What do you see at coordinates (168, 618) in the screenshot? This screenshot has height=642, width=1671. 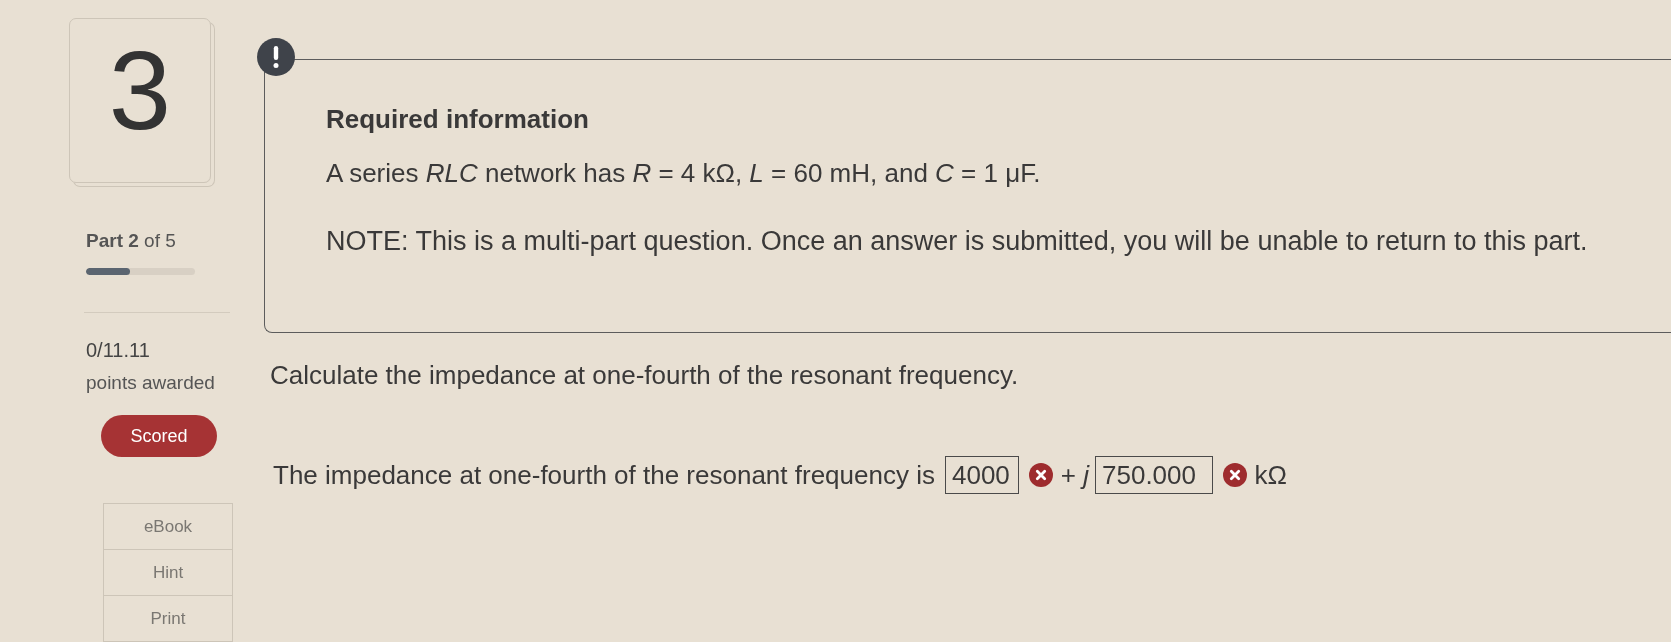 I see `resource-button: Print` at bounding box center [168, 618].